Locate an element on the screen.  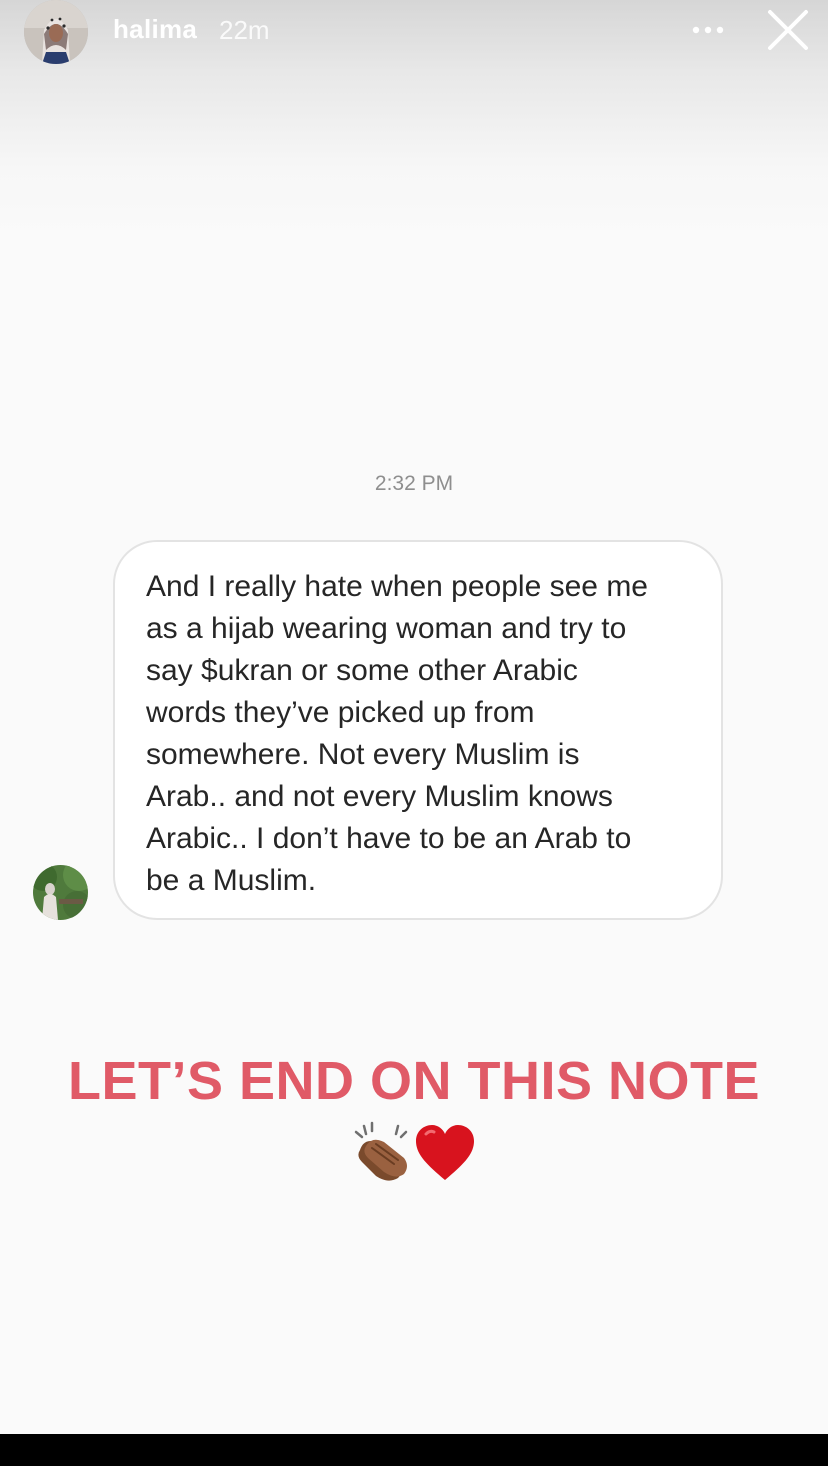
avatar is located at coordinates (56, 32).